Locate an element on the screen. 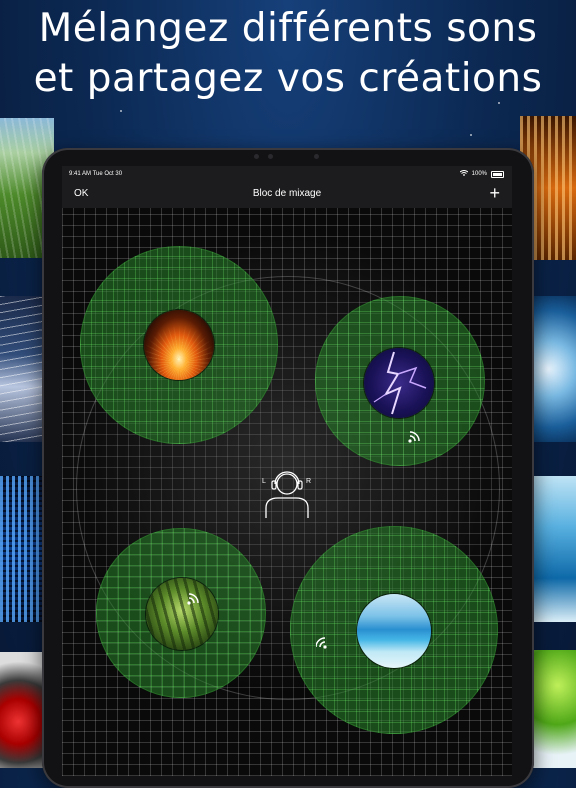 The width and height of the screenshot is (576, 788). nav-bar: OK Bloc de mixage + is located at coordinates (287, 195).